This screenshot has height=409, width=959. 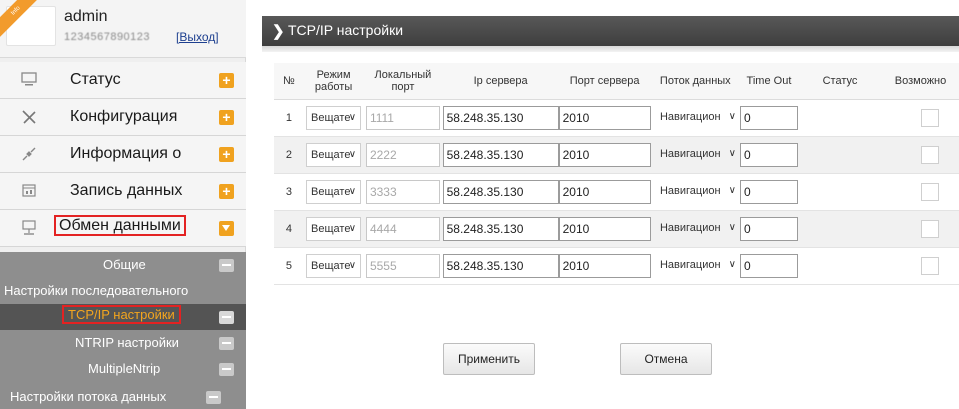 What do you see at coordinates (123, 80) in the screenshot?
I see `menu-item-status: Статус +` at bounding box center [123, 80].